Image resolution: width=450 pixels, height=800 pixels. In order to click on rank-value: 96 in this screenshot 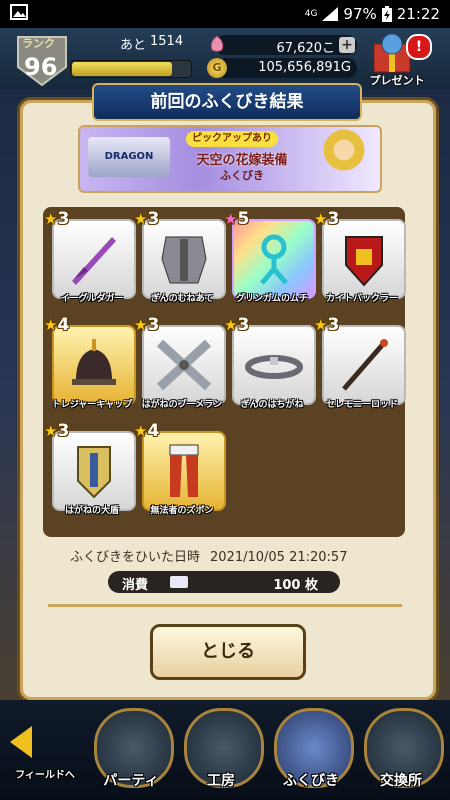, I will do `click(41, 67)`.